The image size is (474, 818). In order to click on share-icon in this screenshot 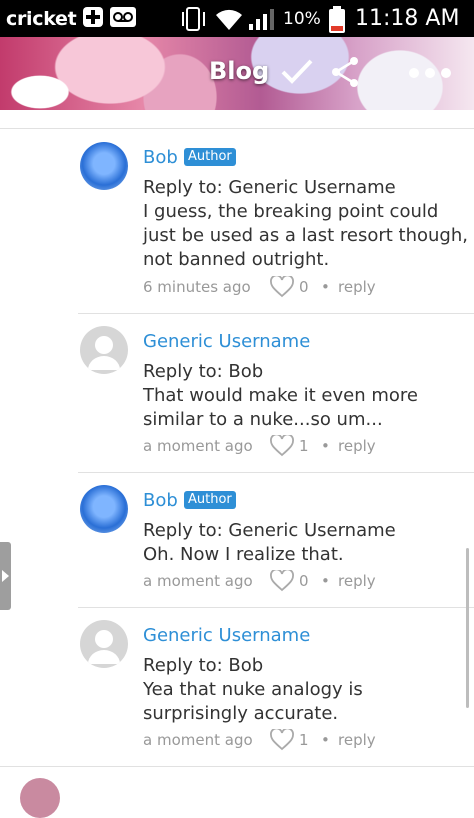, I will do `click(345, 74)`.